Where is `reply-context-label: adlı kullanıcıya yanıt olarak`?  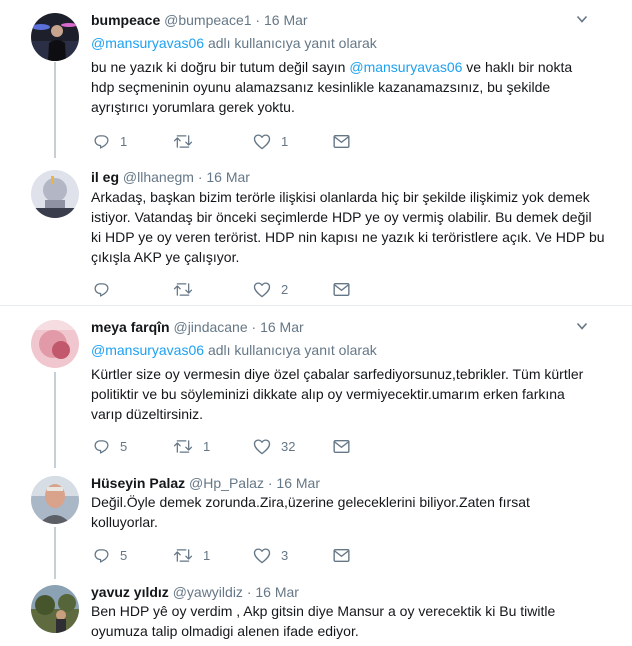
reply-context-label: adlı kullanıcıya yanıt olarak is located at coordinates (292, 350).